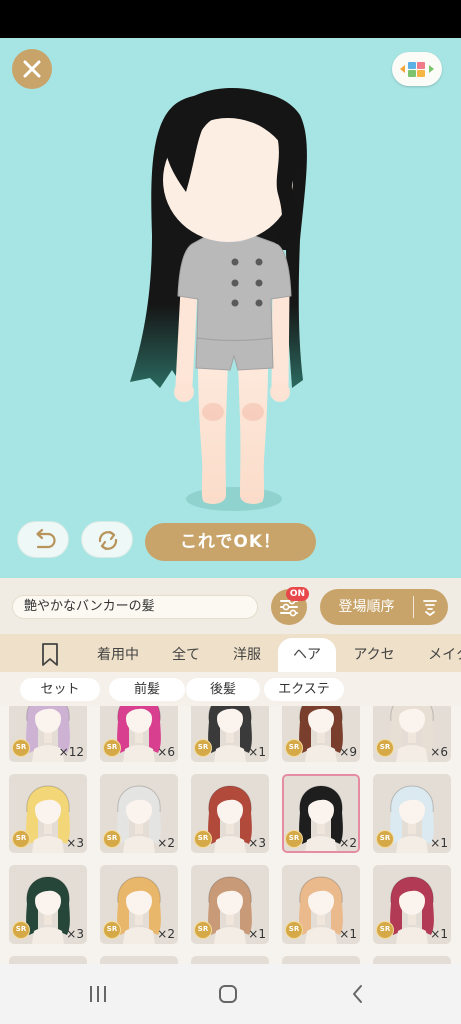 The image size is (461, 1024). I want to click on subtab-back-hair: 後髪, so click(223, 689).